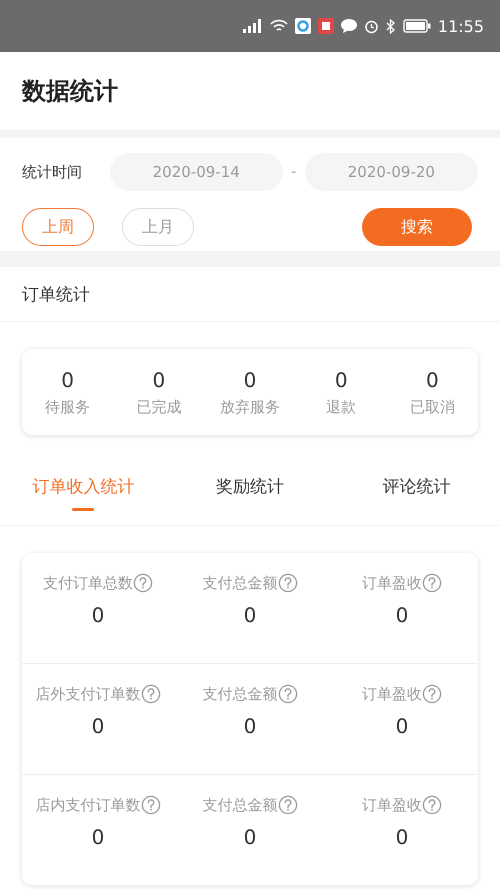  What do you see at coordinates (250, 500) in the screenshot?
I see `tab: 奖励统计` at bounding box center [250, 500].